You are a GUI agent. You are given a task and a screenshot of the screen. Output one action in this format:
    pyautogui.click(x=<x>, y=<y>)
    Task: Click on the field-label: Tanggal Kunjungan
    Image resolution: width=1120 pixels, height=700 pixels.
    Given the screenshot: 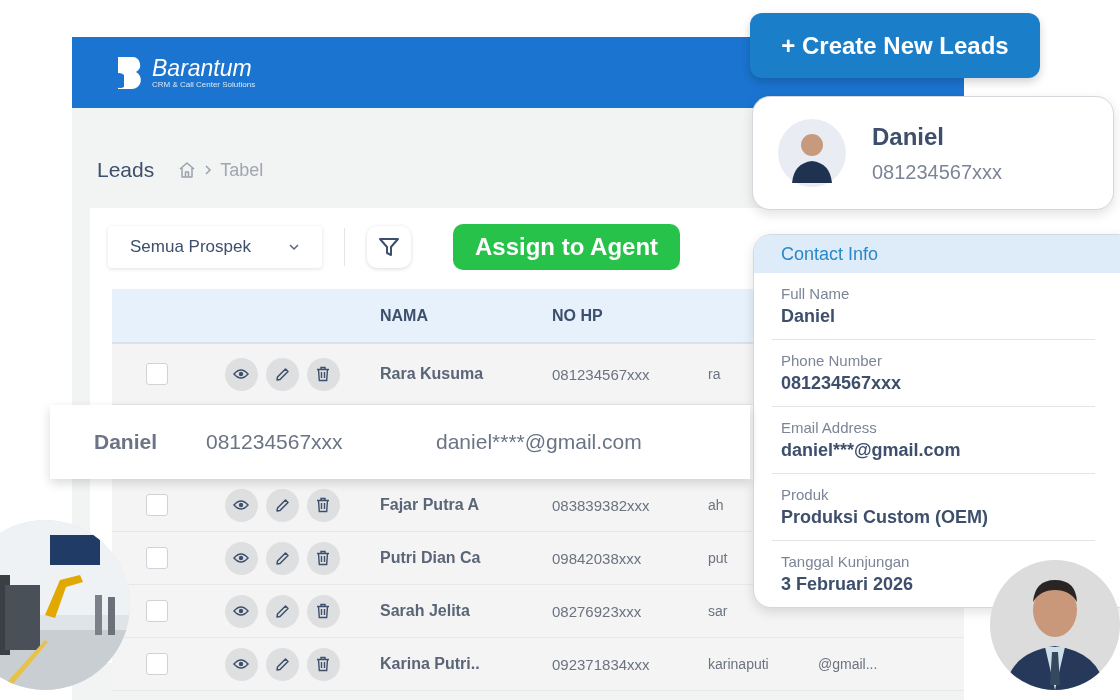 What is the action you would take?
    pyautogui.click(x=846, y=561)
    